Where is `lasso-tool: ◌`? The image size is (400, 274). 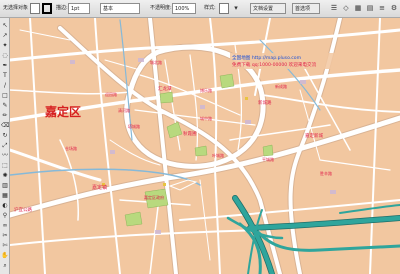
lasso-tool: ◌ is located at coordinates (5, 55).